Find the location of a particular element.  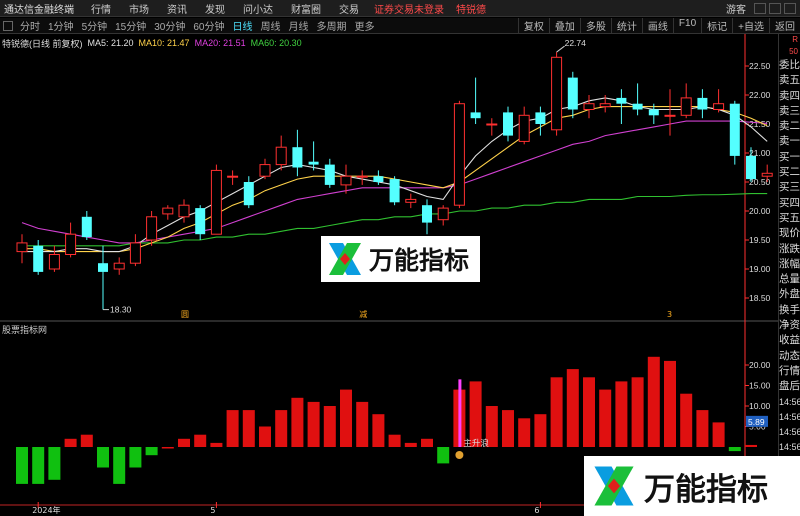

sidebar-item: 外盘 is located at coordinates (789, 294).